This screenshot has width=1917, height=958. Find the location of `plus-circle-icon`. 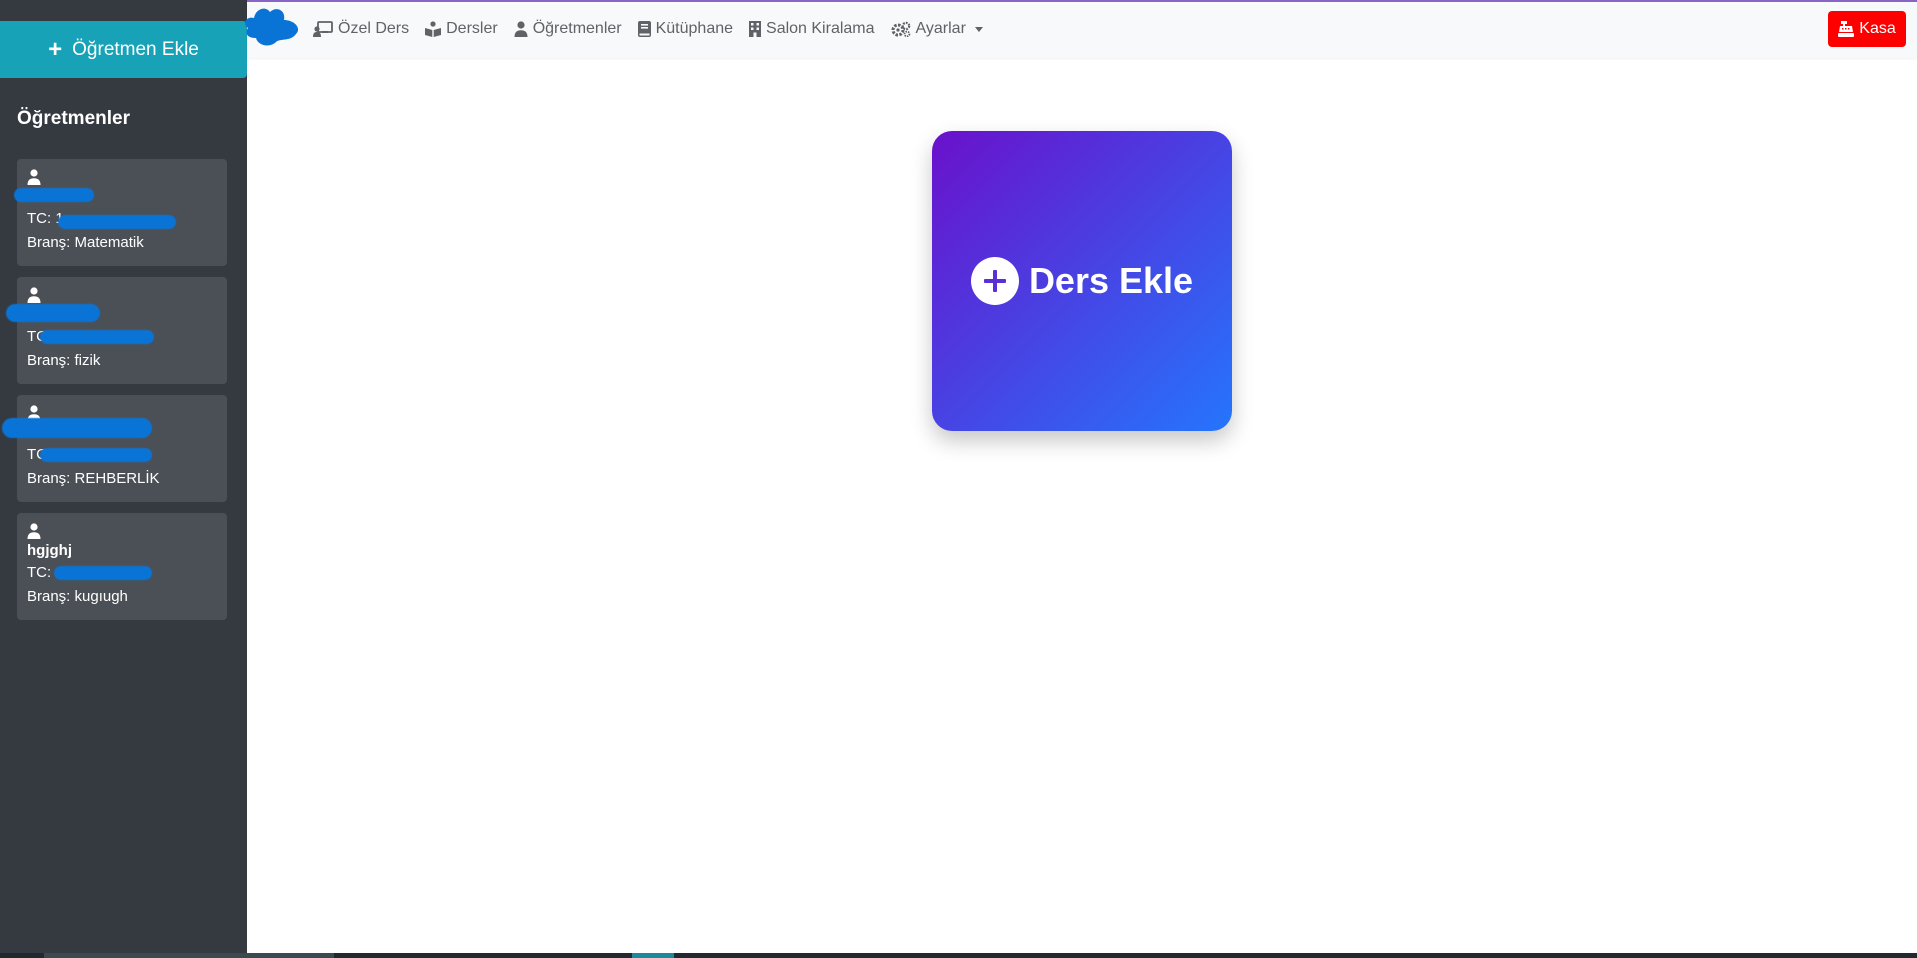

plus-circle-icon is located at coordinates (994, 281).